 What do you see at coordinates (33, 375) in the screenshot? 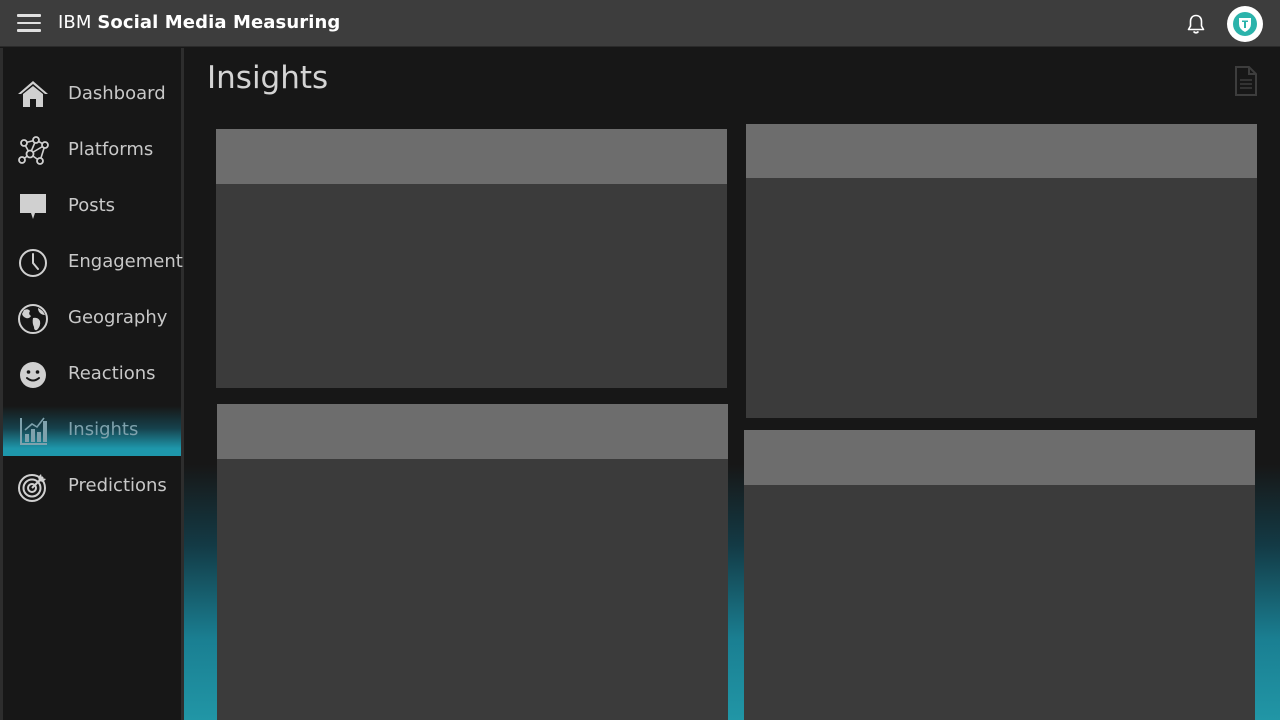
I see `smiley-icon` at bounding box center [33, 375].